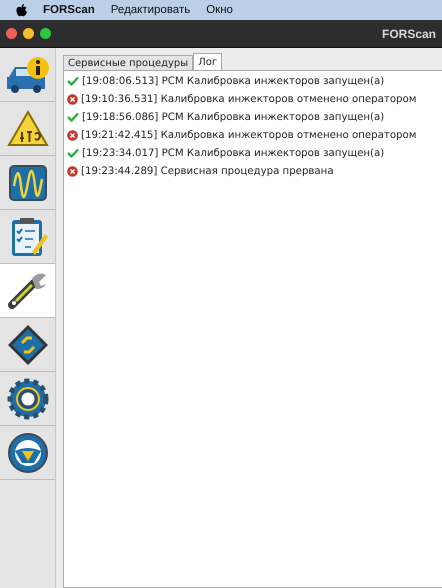 This screenshot has height=588, width=442. Describe the element at coordinates (45, 33) in the screenshot. I see `zoom-button` at that location.